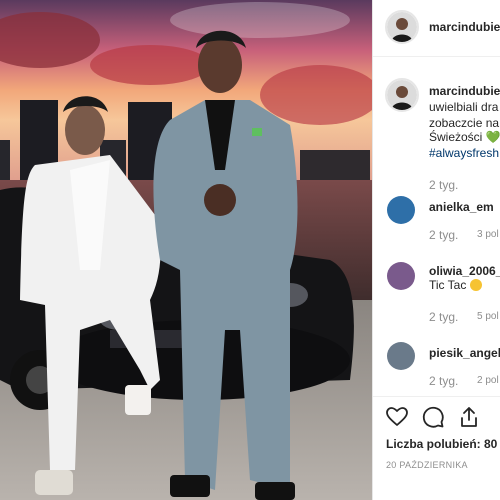 Image resolution: width=500 pixels, height=500 pixels. I want to click on comment-time-1: 2 tyg., so click(444, 235).